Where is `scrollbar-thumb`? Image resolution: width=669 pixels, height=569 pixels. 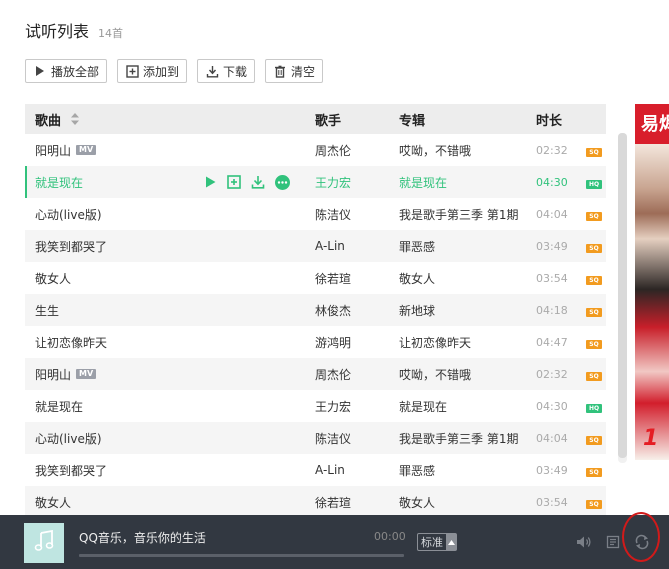
scrollbar-thumb is located at coordinates (622, 295).